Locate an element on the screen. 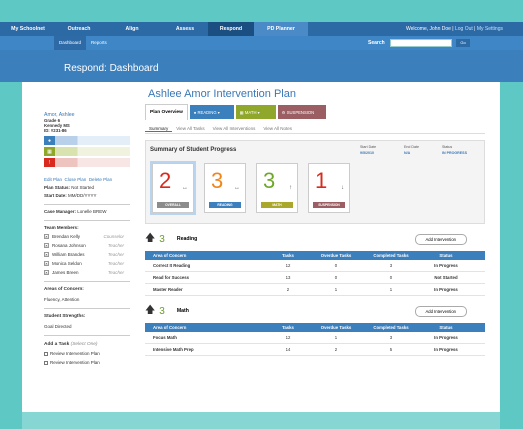 Image resolution: width=523 pixels, height=429 pixels. end-date-label: End Date is located at coordinates (411, 147).